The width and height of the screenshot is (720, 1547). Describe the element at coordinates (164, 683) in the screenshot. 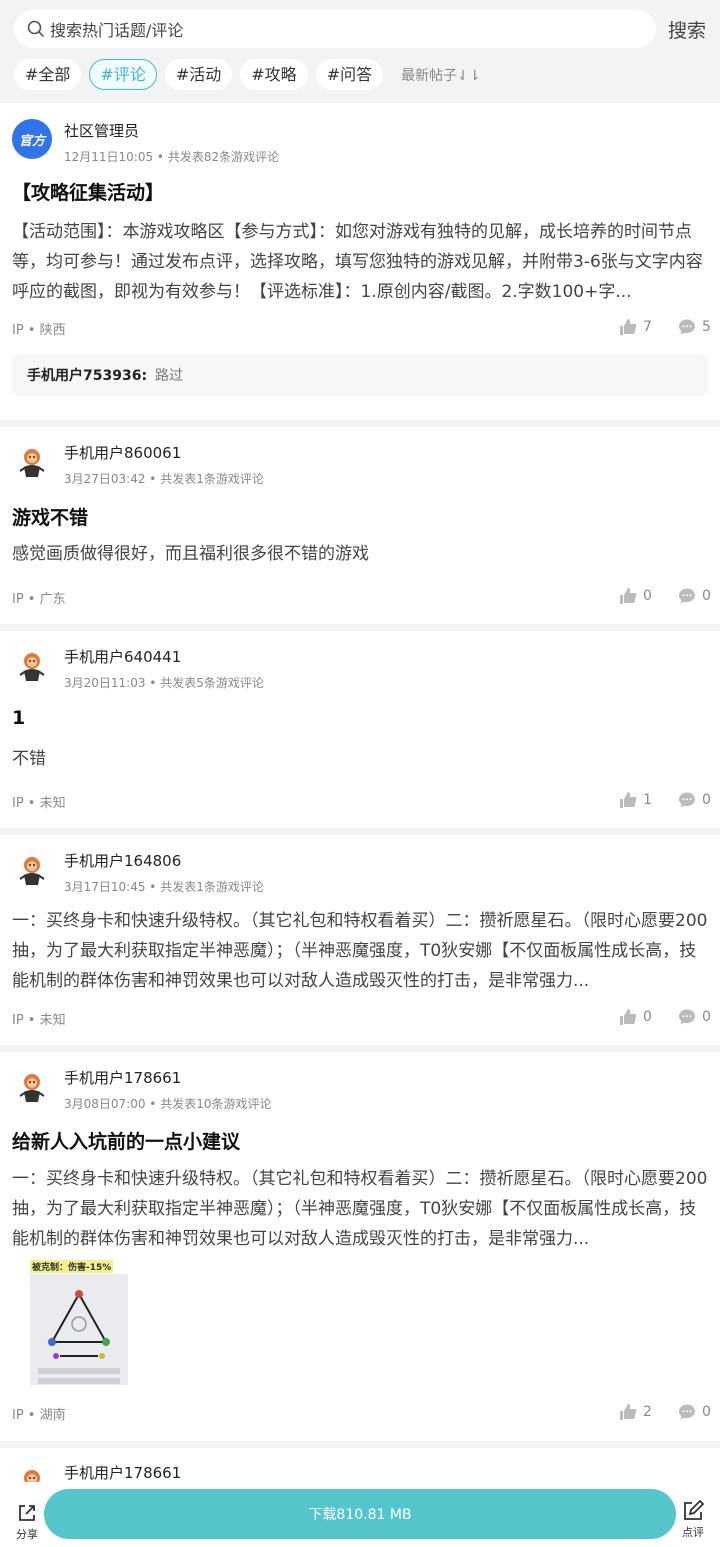

I see `post-meta: 3月20日11:03 • 共发表5条游戏评论` at that location.